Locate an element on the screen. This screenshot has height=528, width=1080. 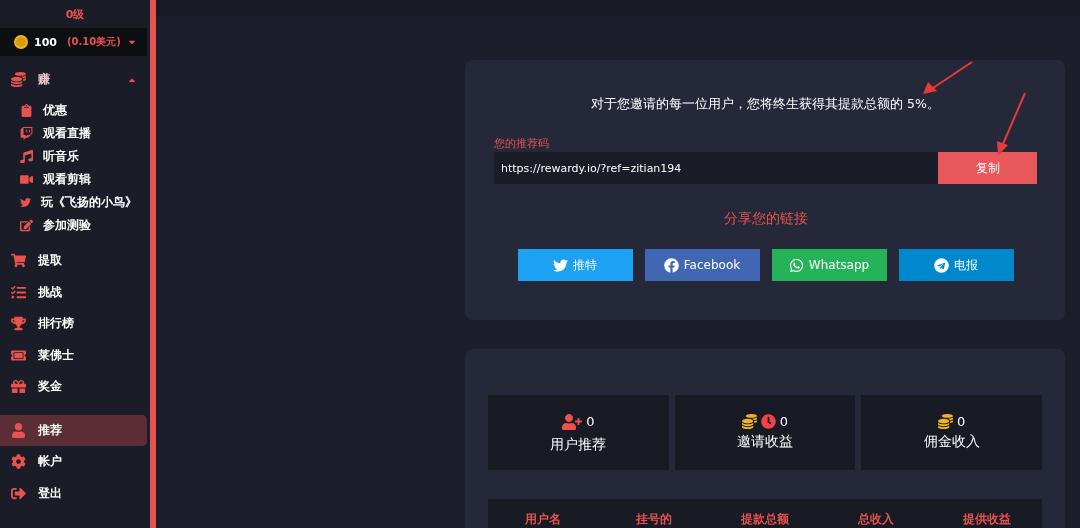
column-header: 总收入 is located at coordinates (875, 519).